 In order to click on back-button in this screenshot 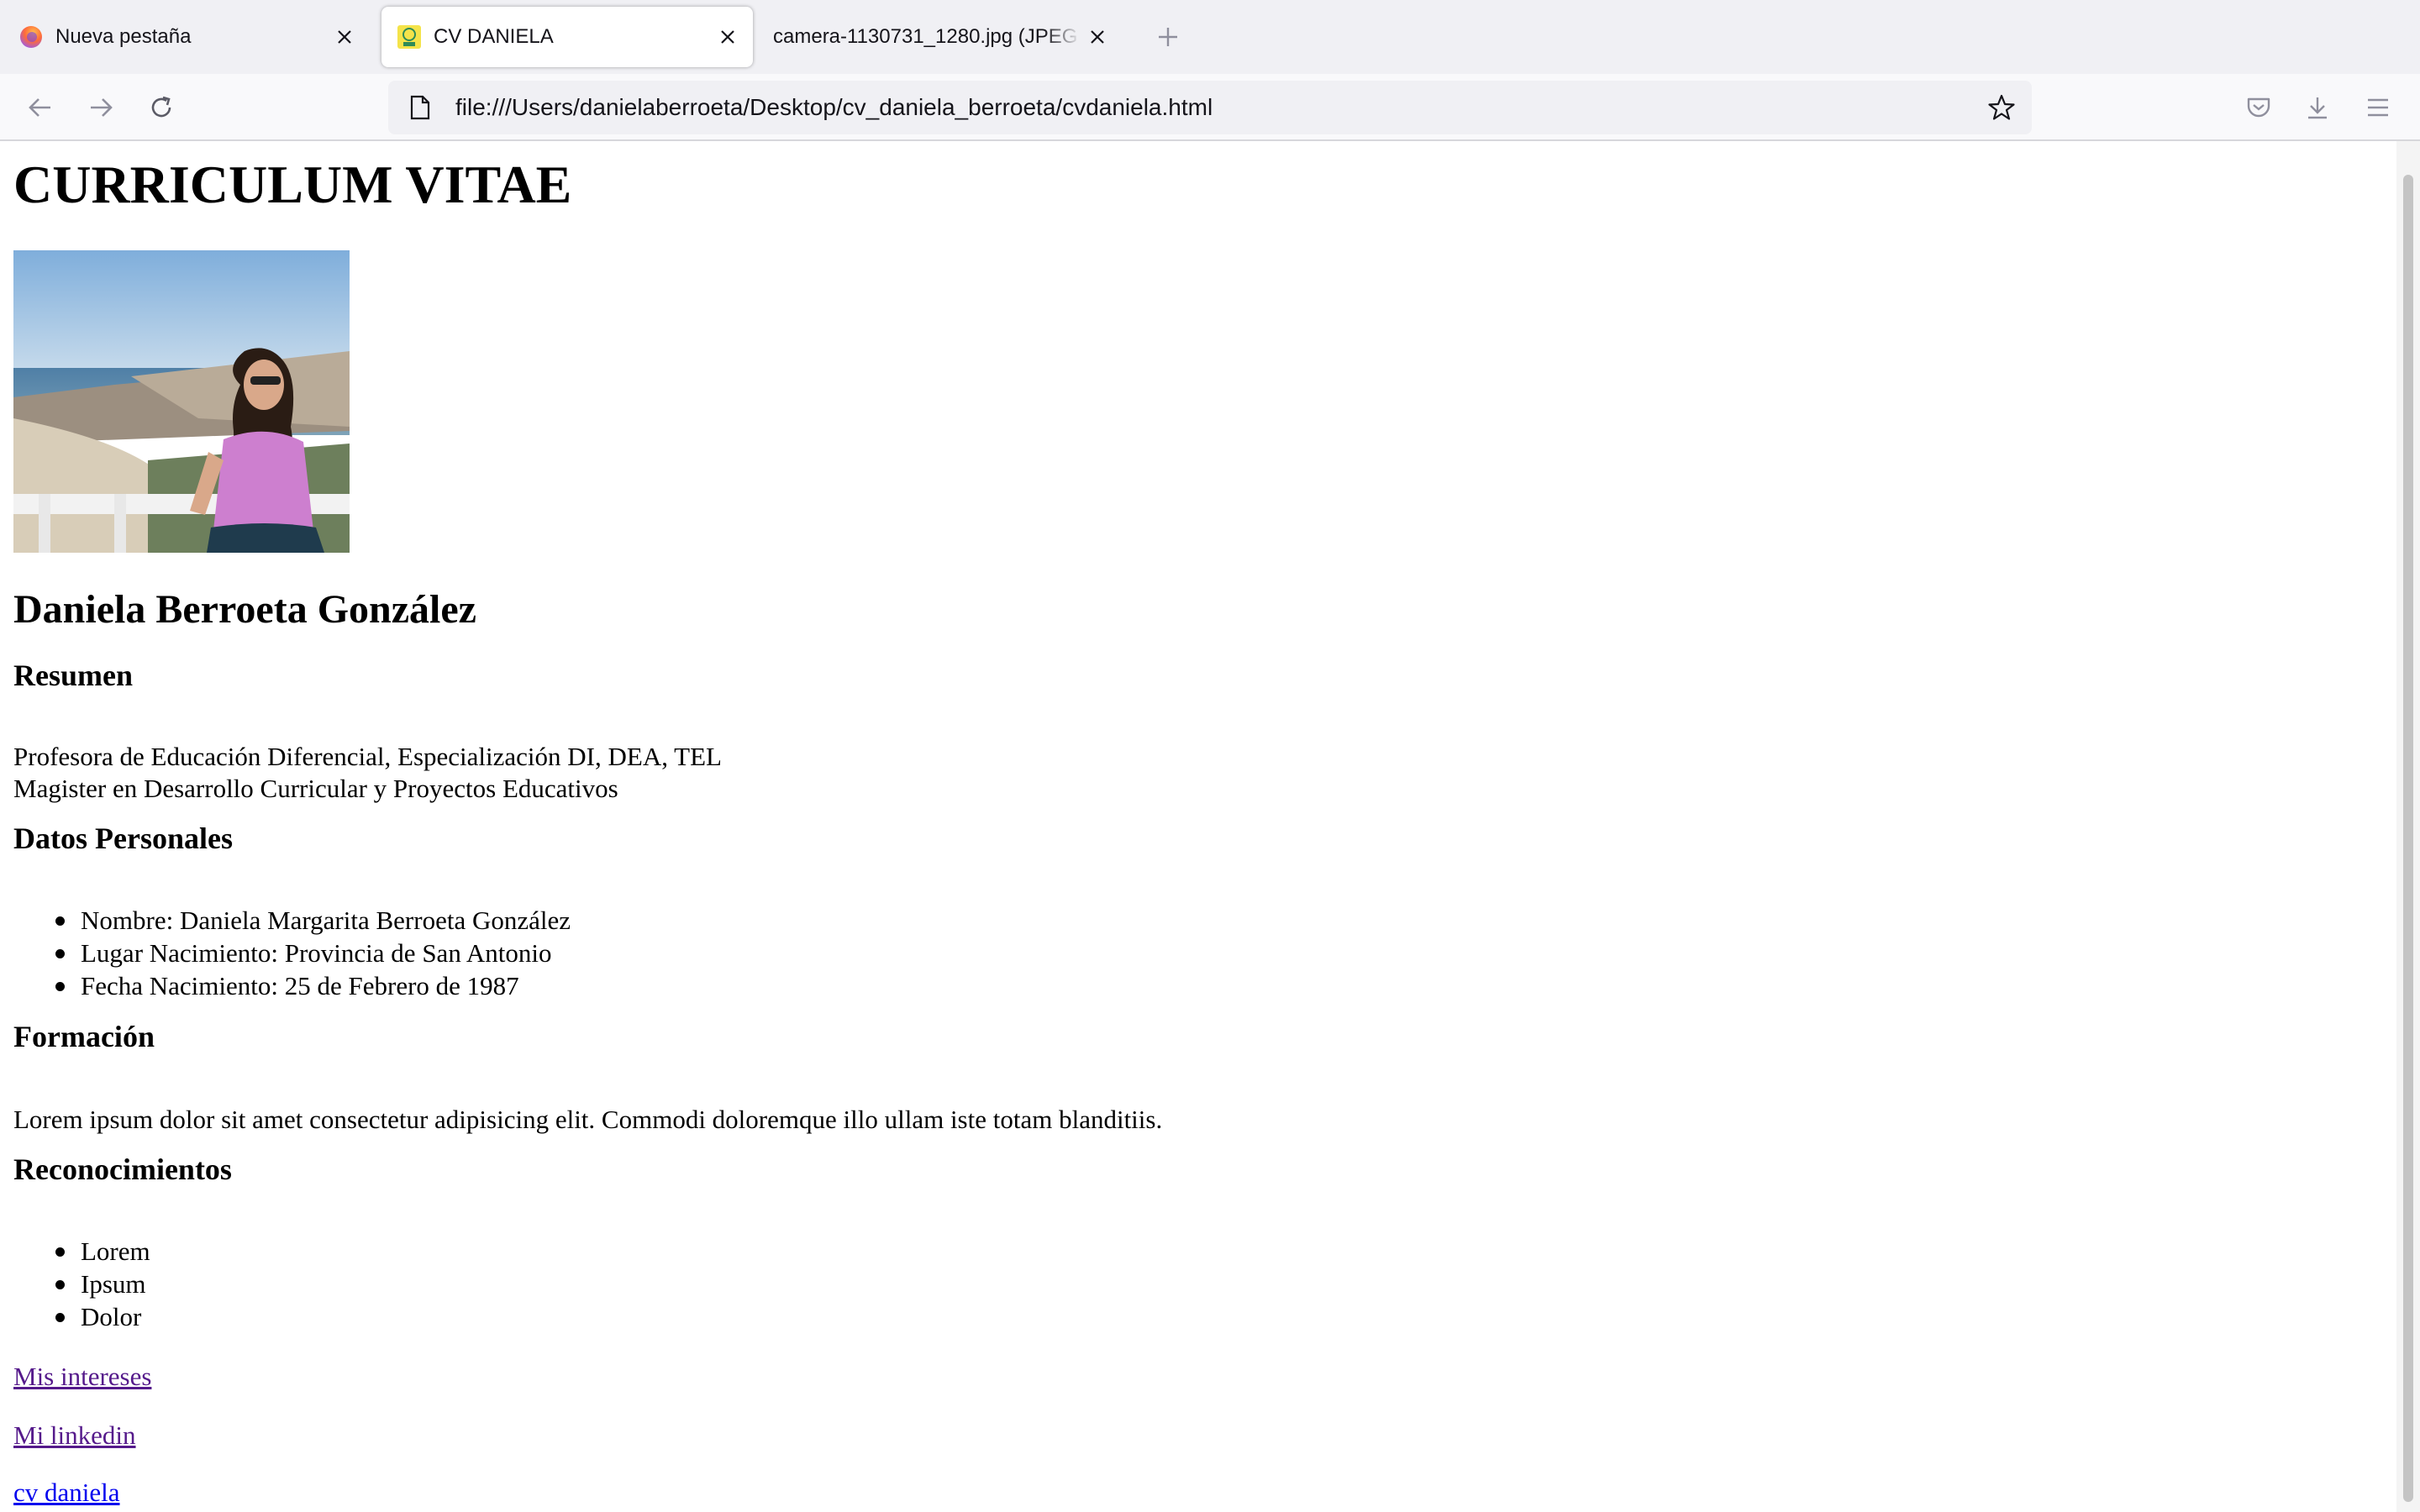, I will do `click(40, 107)`.